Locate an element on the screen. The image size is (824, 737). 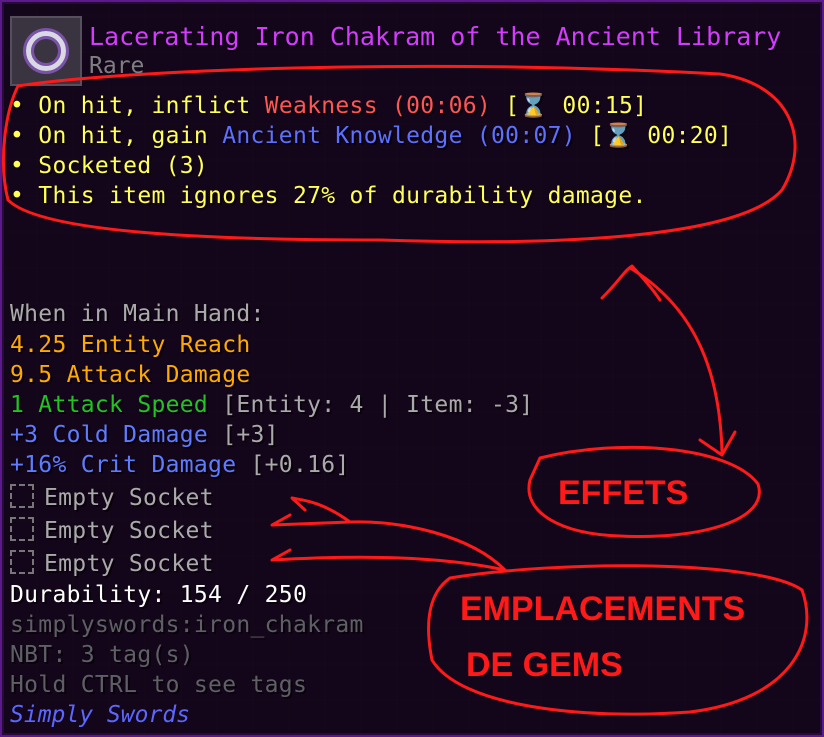
sockets-label-circle is located at coordinates (618, 640).